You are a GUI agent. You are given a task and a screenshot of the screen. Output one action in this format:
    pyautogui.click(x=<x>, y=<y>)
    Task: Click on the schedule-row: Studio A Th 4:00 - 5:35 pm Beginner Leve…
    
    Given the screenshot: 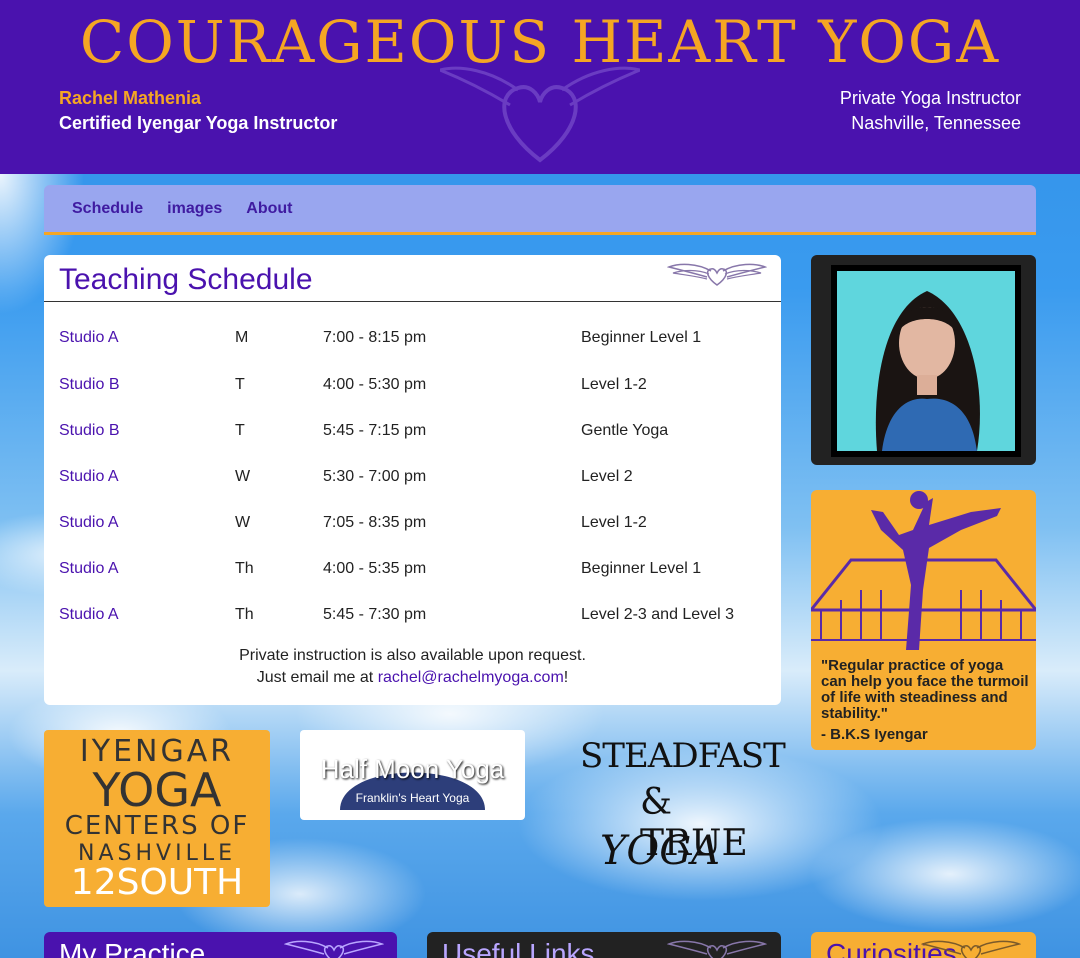 What is the action you would take?
    pyautogui.click(x=412, y=572)
    